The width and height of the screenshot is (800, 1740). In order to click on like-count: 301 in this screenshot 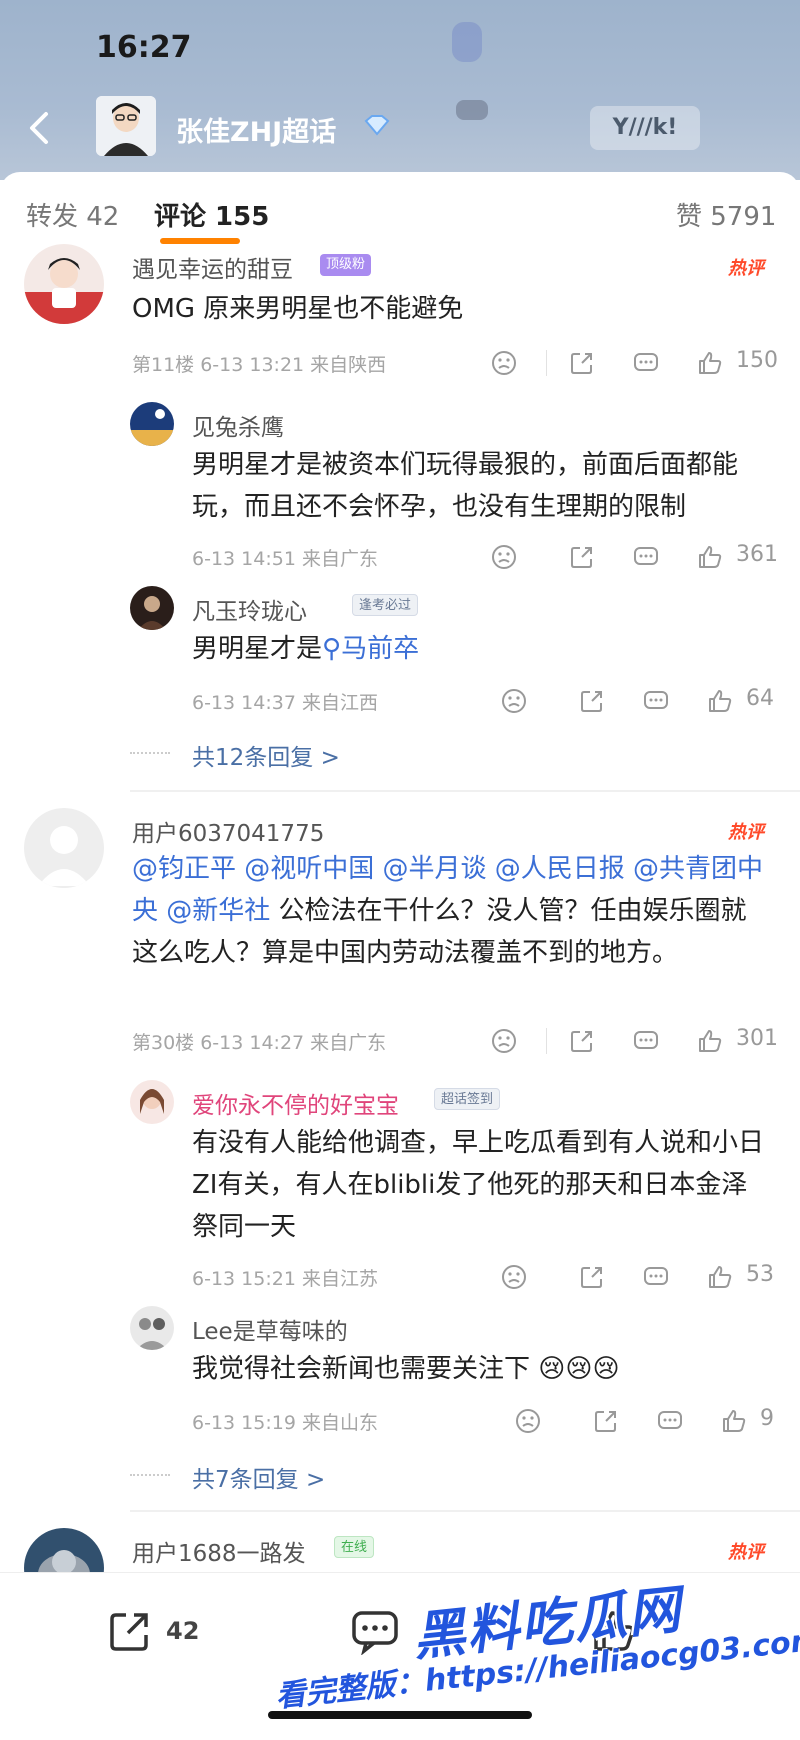, I will do `click(757, 1038)`.